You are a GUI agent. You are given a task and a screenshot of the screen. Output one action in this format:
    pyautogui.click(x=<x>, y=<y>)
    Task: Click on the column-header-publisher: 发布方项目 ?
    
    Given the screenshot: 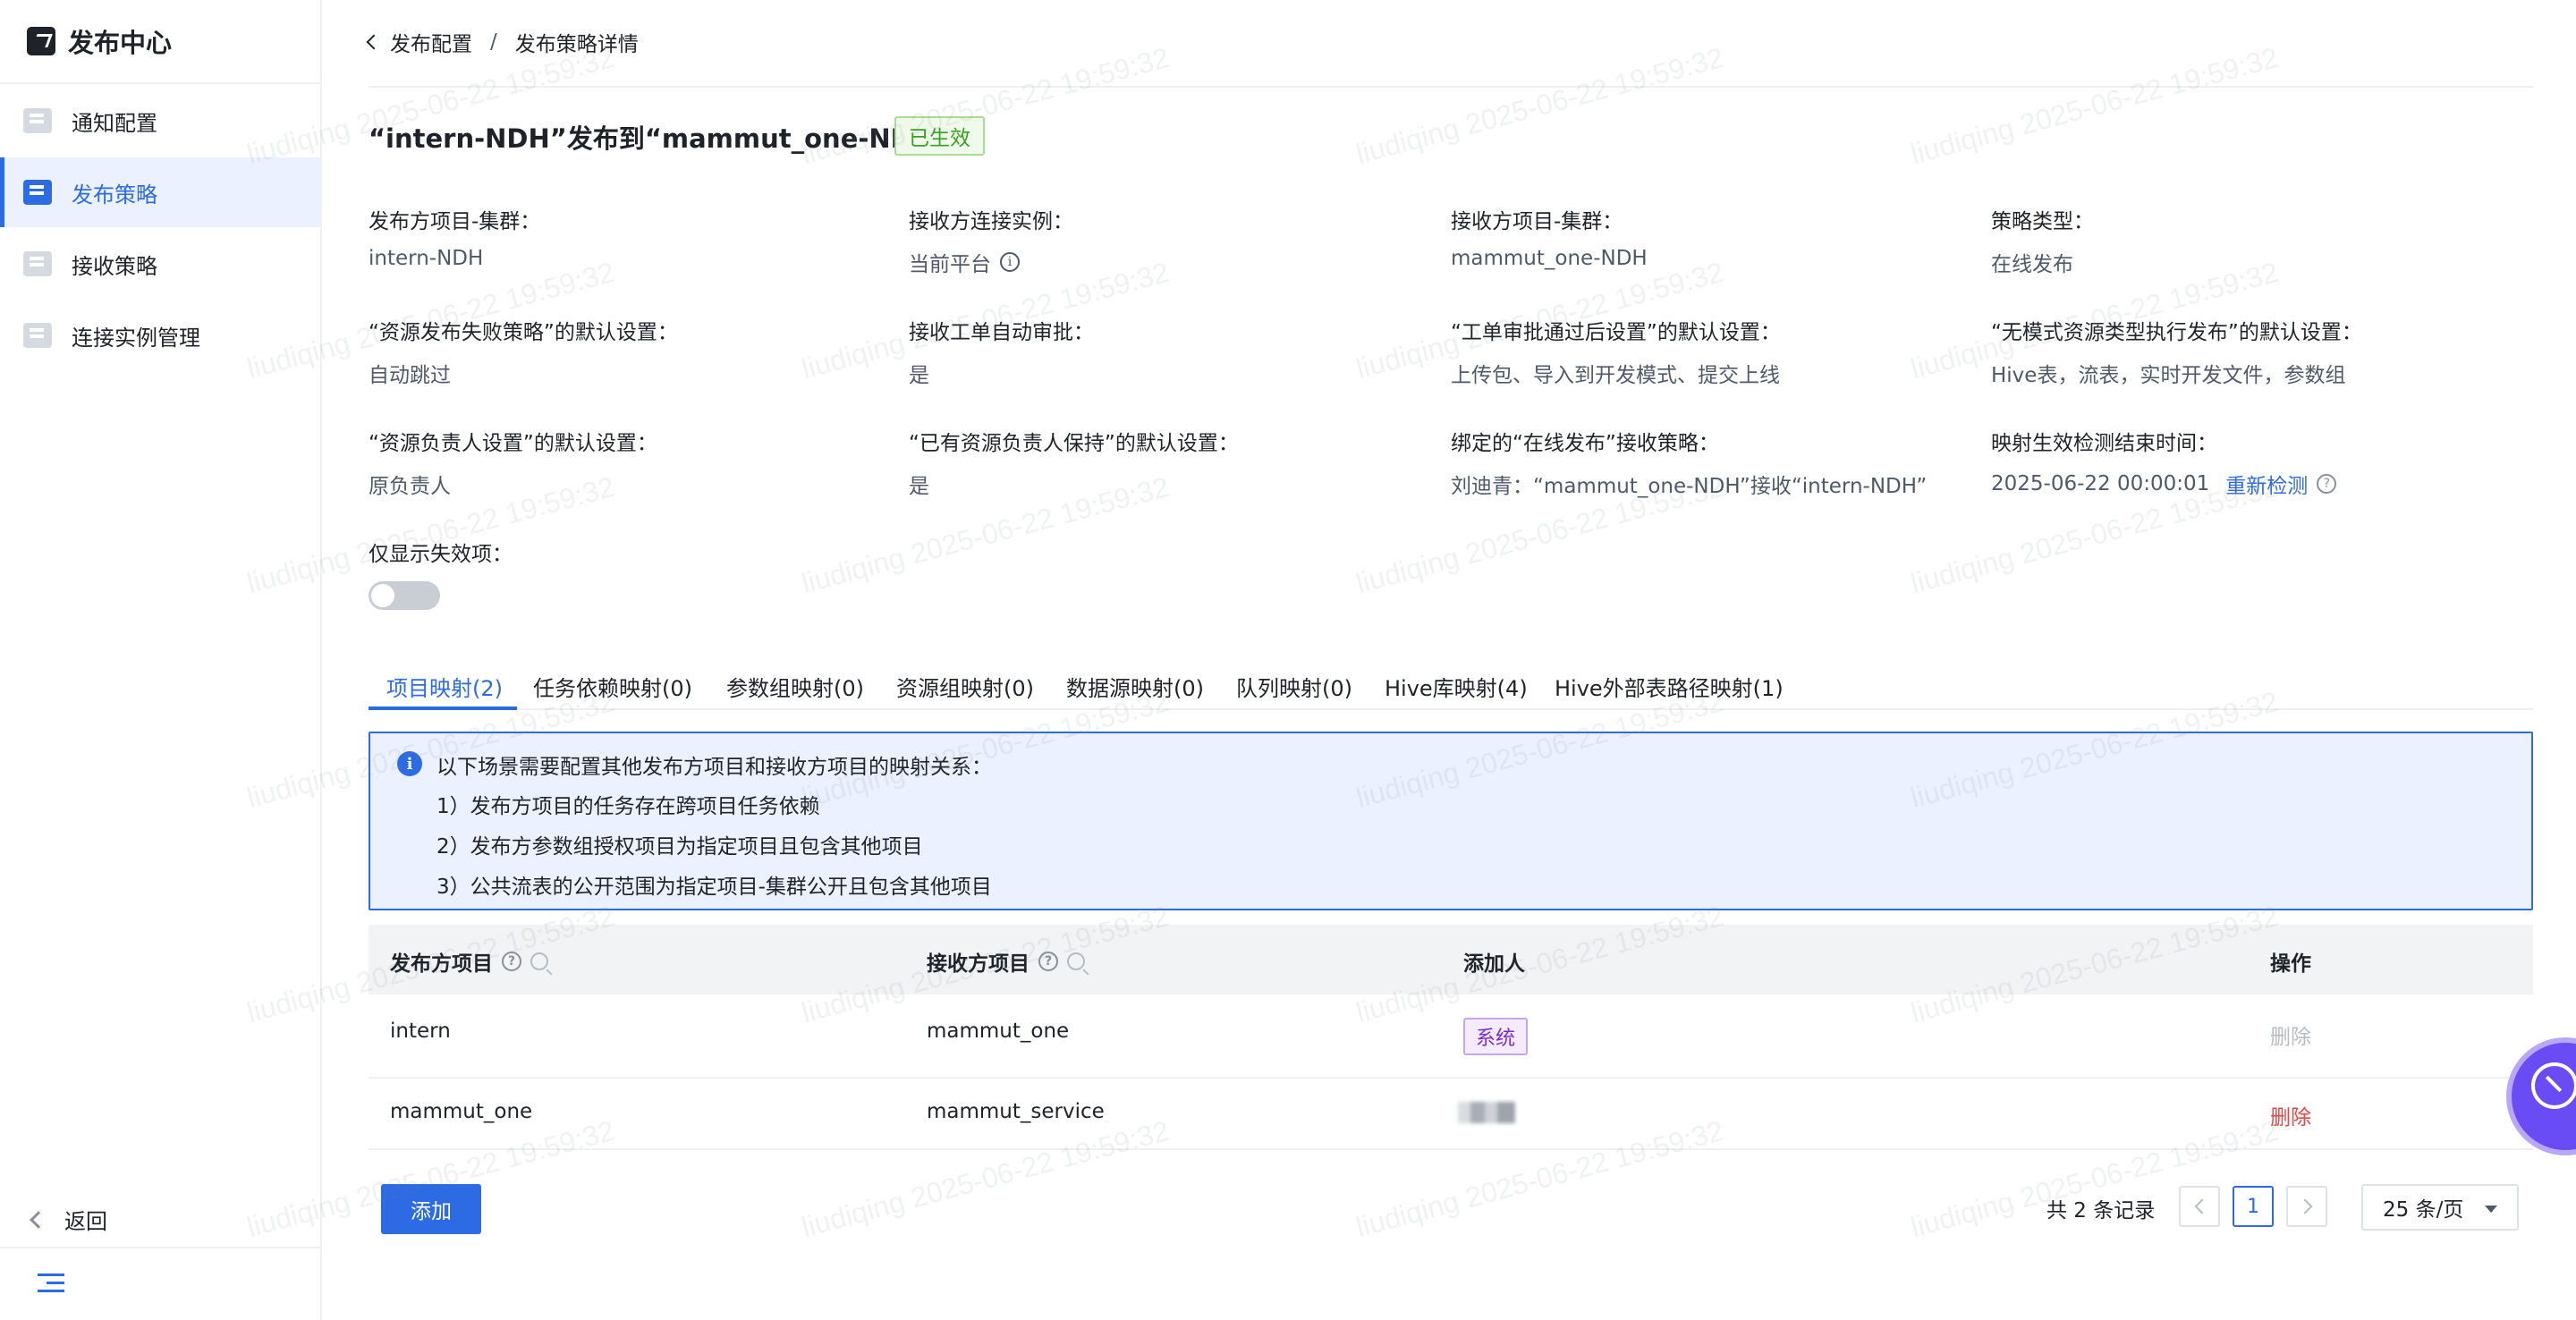 What is the action you would take?
    pyautogui.click(x=469, y=961)
    